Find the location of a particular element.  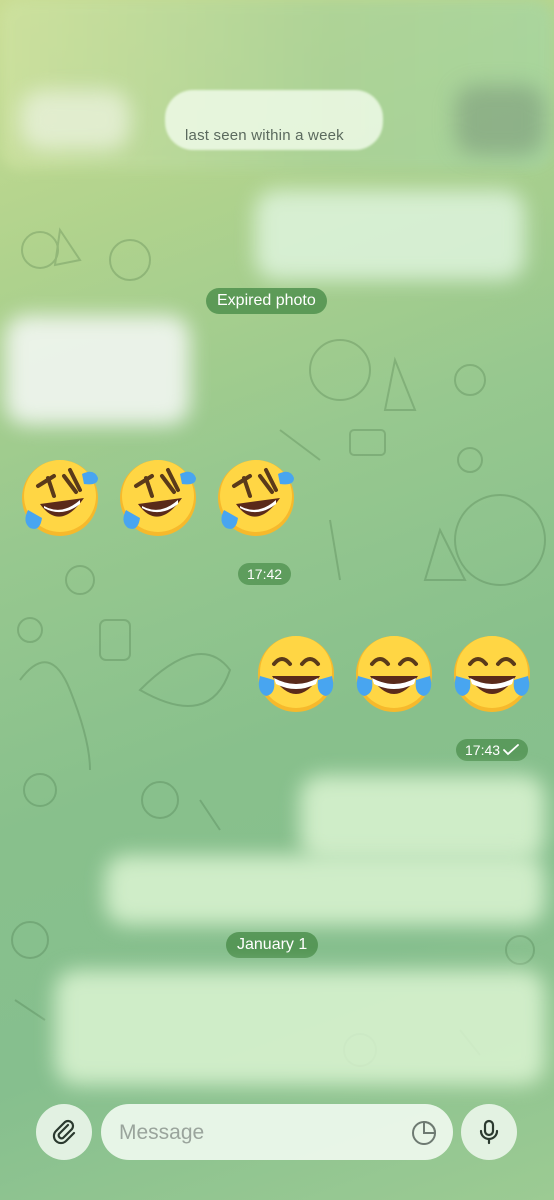

paperclip-icon is located at coordinates (64, 1132).